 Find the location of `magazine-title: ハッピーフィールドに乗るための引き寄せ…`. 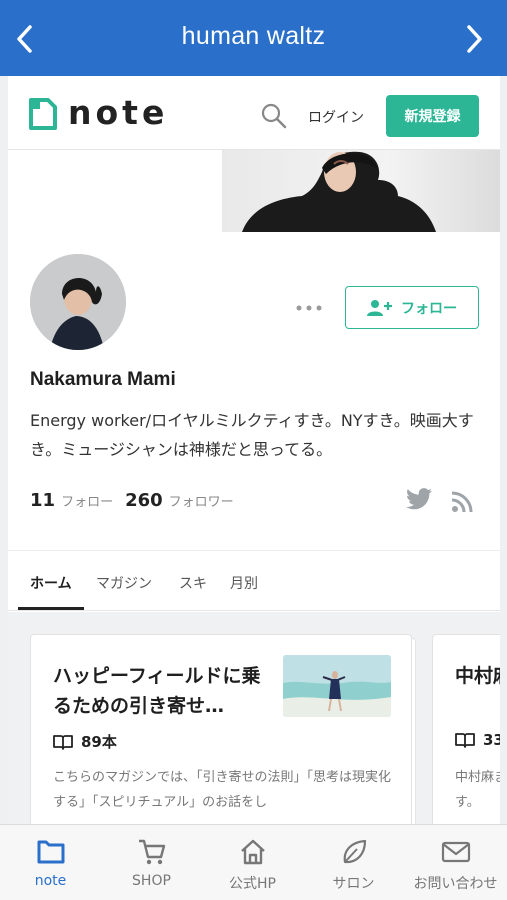

magazine-title: ハッピーフィールドに乗るための引き寄せ… is located at coordinates (157, 691).